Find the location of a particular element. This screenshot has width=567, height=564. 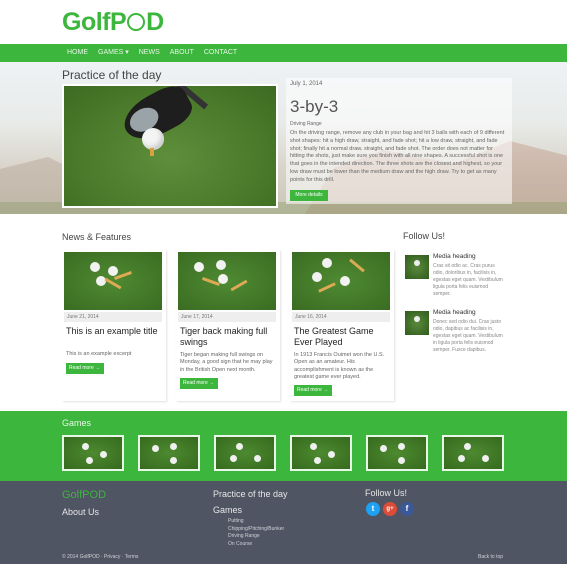

footer-game-link: Driving Range is located at coordinates (256, 537).